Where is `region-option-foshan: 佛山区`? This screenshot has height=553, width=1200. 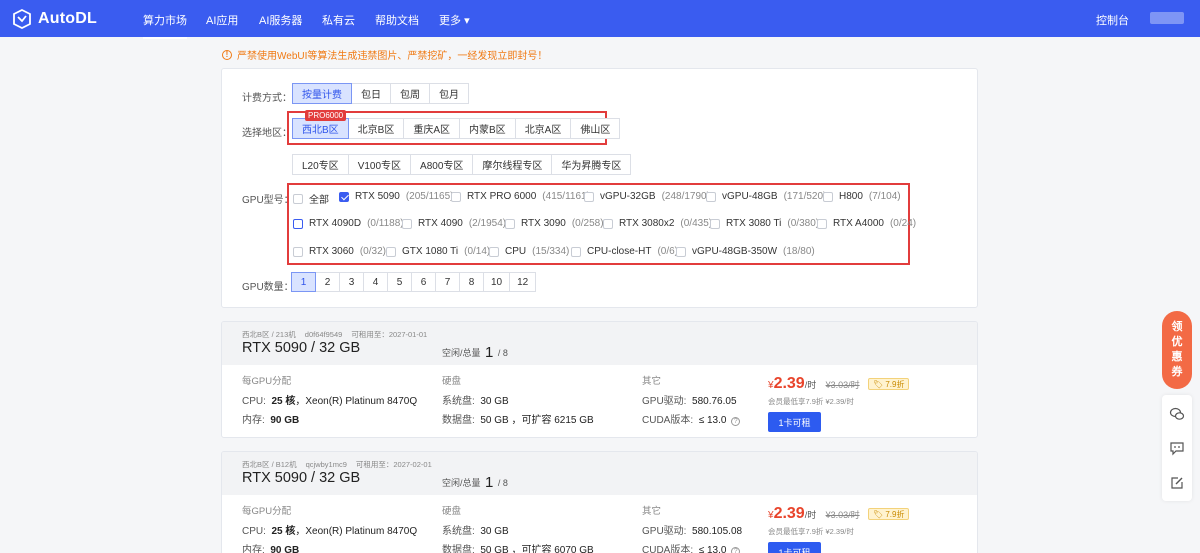
region-option-foshan: 佛山区 is located at coordinates (595, 128).